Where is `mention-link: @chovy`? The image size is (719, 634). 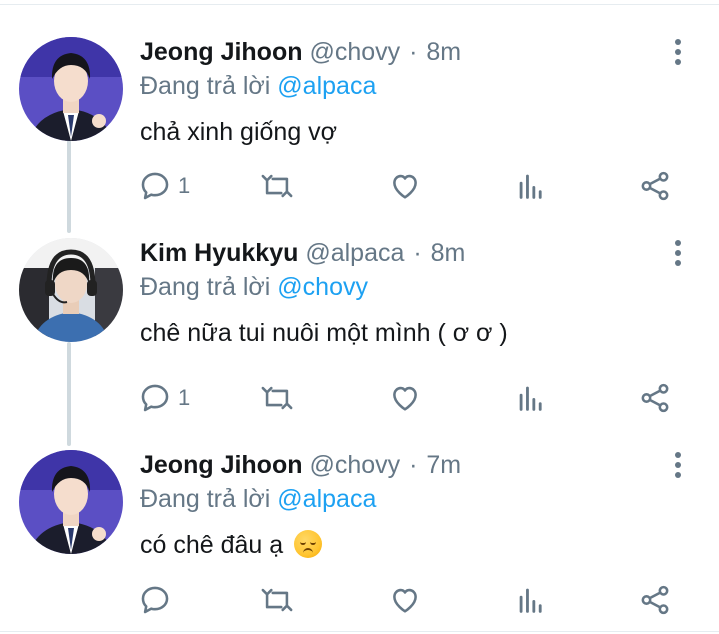 mention-link: @chovy is located at coordinates (322, 287).